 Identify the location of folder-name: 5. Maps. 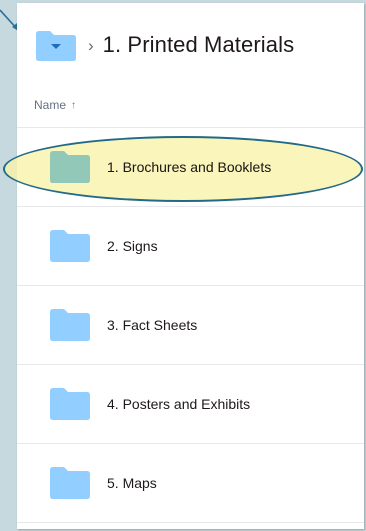
(132, 483).